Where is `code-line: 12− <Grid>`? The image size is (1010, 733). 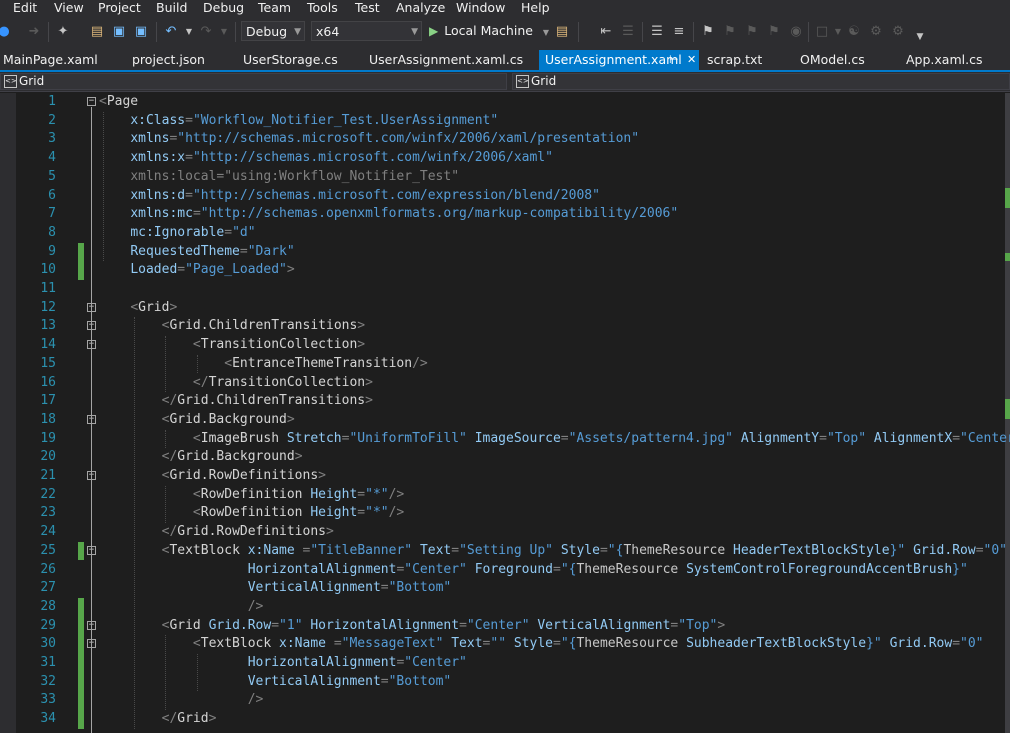
code-line: 12− <Grid> is located at coordinates (502, 308).